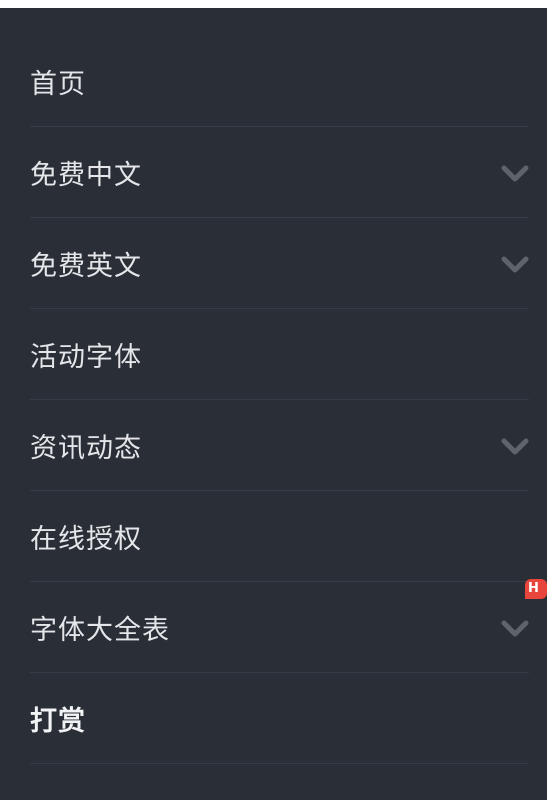 The height and width of the screenshot is (800, 547). Describe the element at coordinates (288, 626) in the screenshot. I see `menu-item-font-list: H 字体大全表` at that location.